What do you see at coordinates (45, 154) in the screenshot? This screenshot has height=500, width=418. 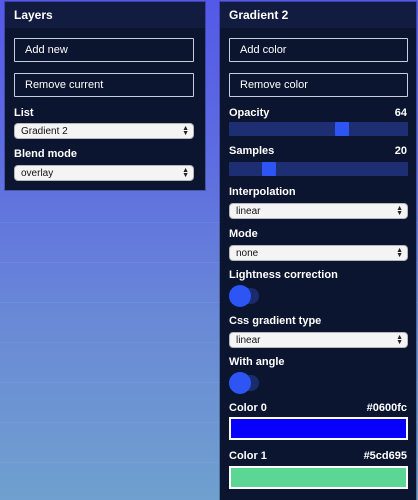 I see `blend-mode-label: Blend mode` at bounding box center [45, 154].